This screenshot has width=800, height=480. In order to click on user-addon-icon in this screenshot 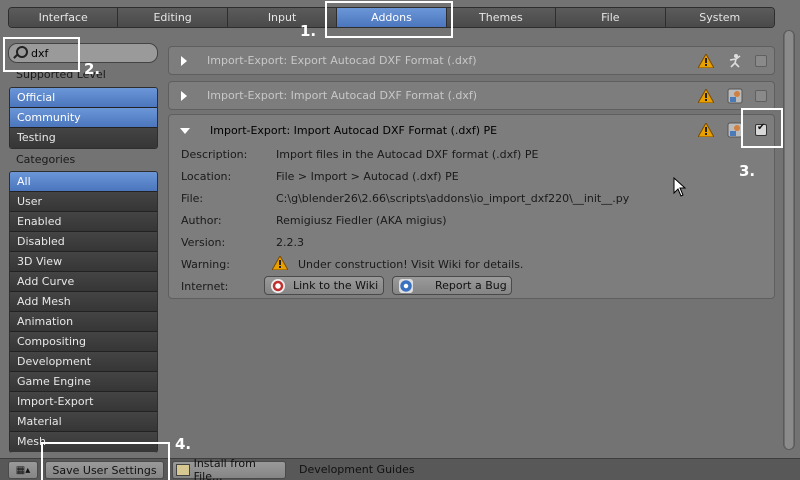, I will do `click(735, 61)`.